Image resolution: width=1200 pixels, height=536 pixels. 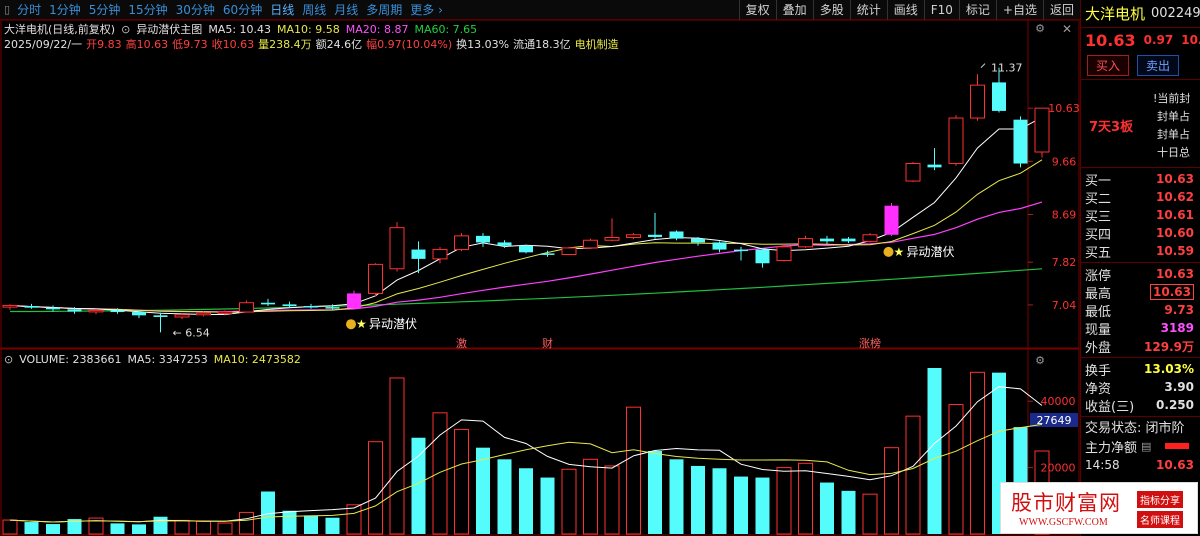 I want to click on signal-1-label: 异动潜伏, so click(x=393, y=324).